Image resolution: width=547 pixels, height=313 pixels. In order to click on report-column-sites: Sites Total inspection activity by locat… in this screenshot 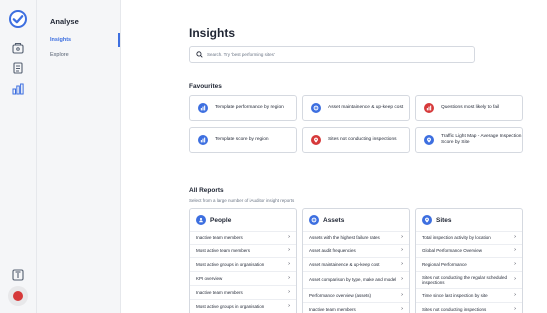, I will do `click(469, 260)`.